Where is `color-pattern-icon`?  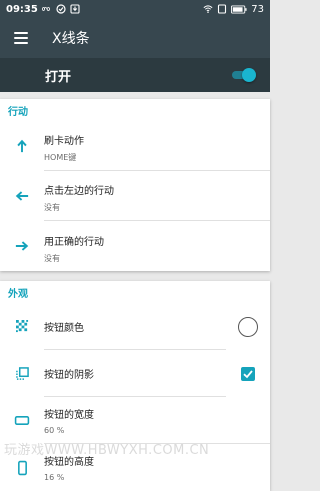
color-pattern-icon is located at coordinates (21, 326).